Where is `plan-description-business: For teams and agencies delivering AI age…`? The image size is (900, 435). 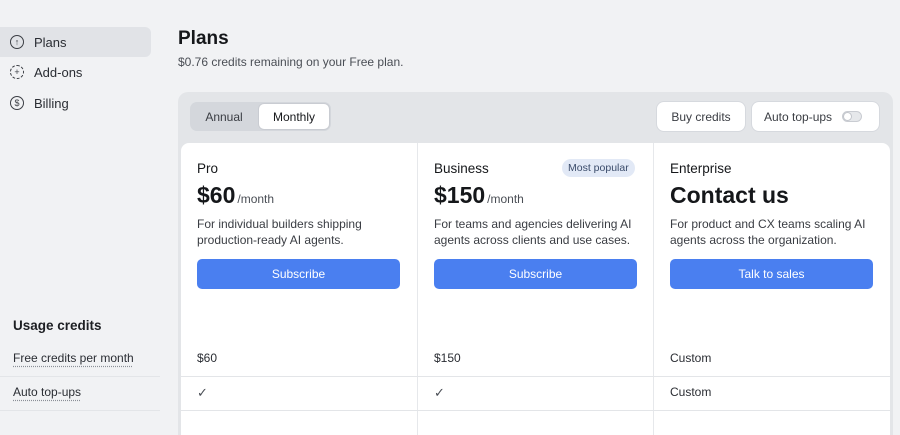 plan-description-business: For teams and agencies delivering AI age… is located at coordinates (533, 232).